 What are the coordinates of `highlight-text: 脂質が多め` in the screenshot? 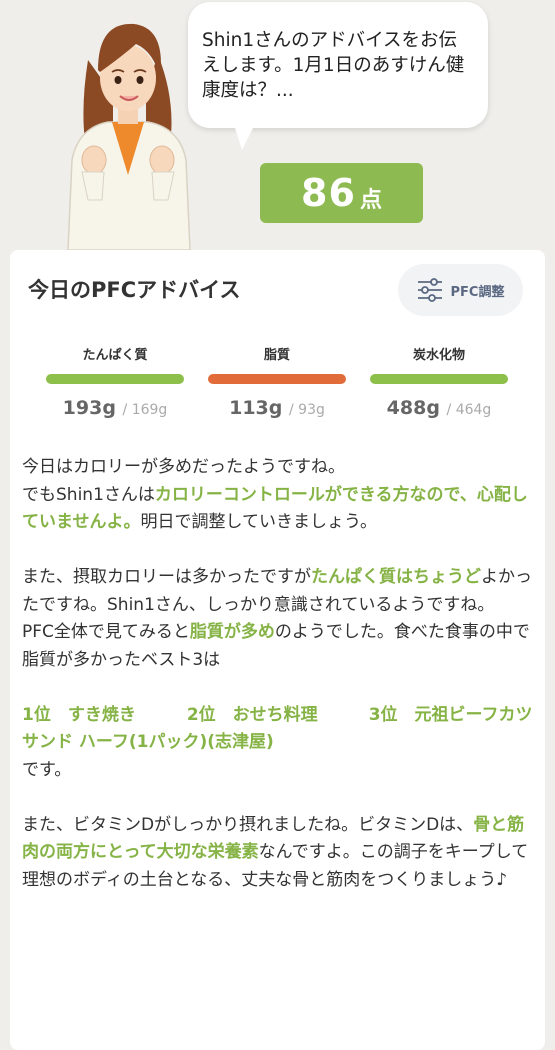 It's located at (232, 632).